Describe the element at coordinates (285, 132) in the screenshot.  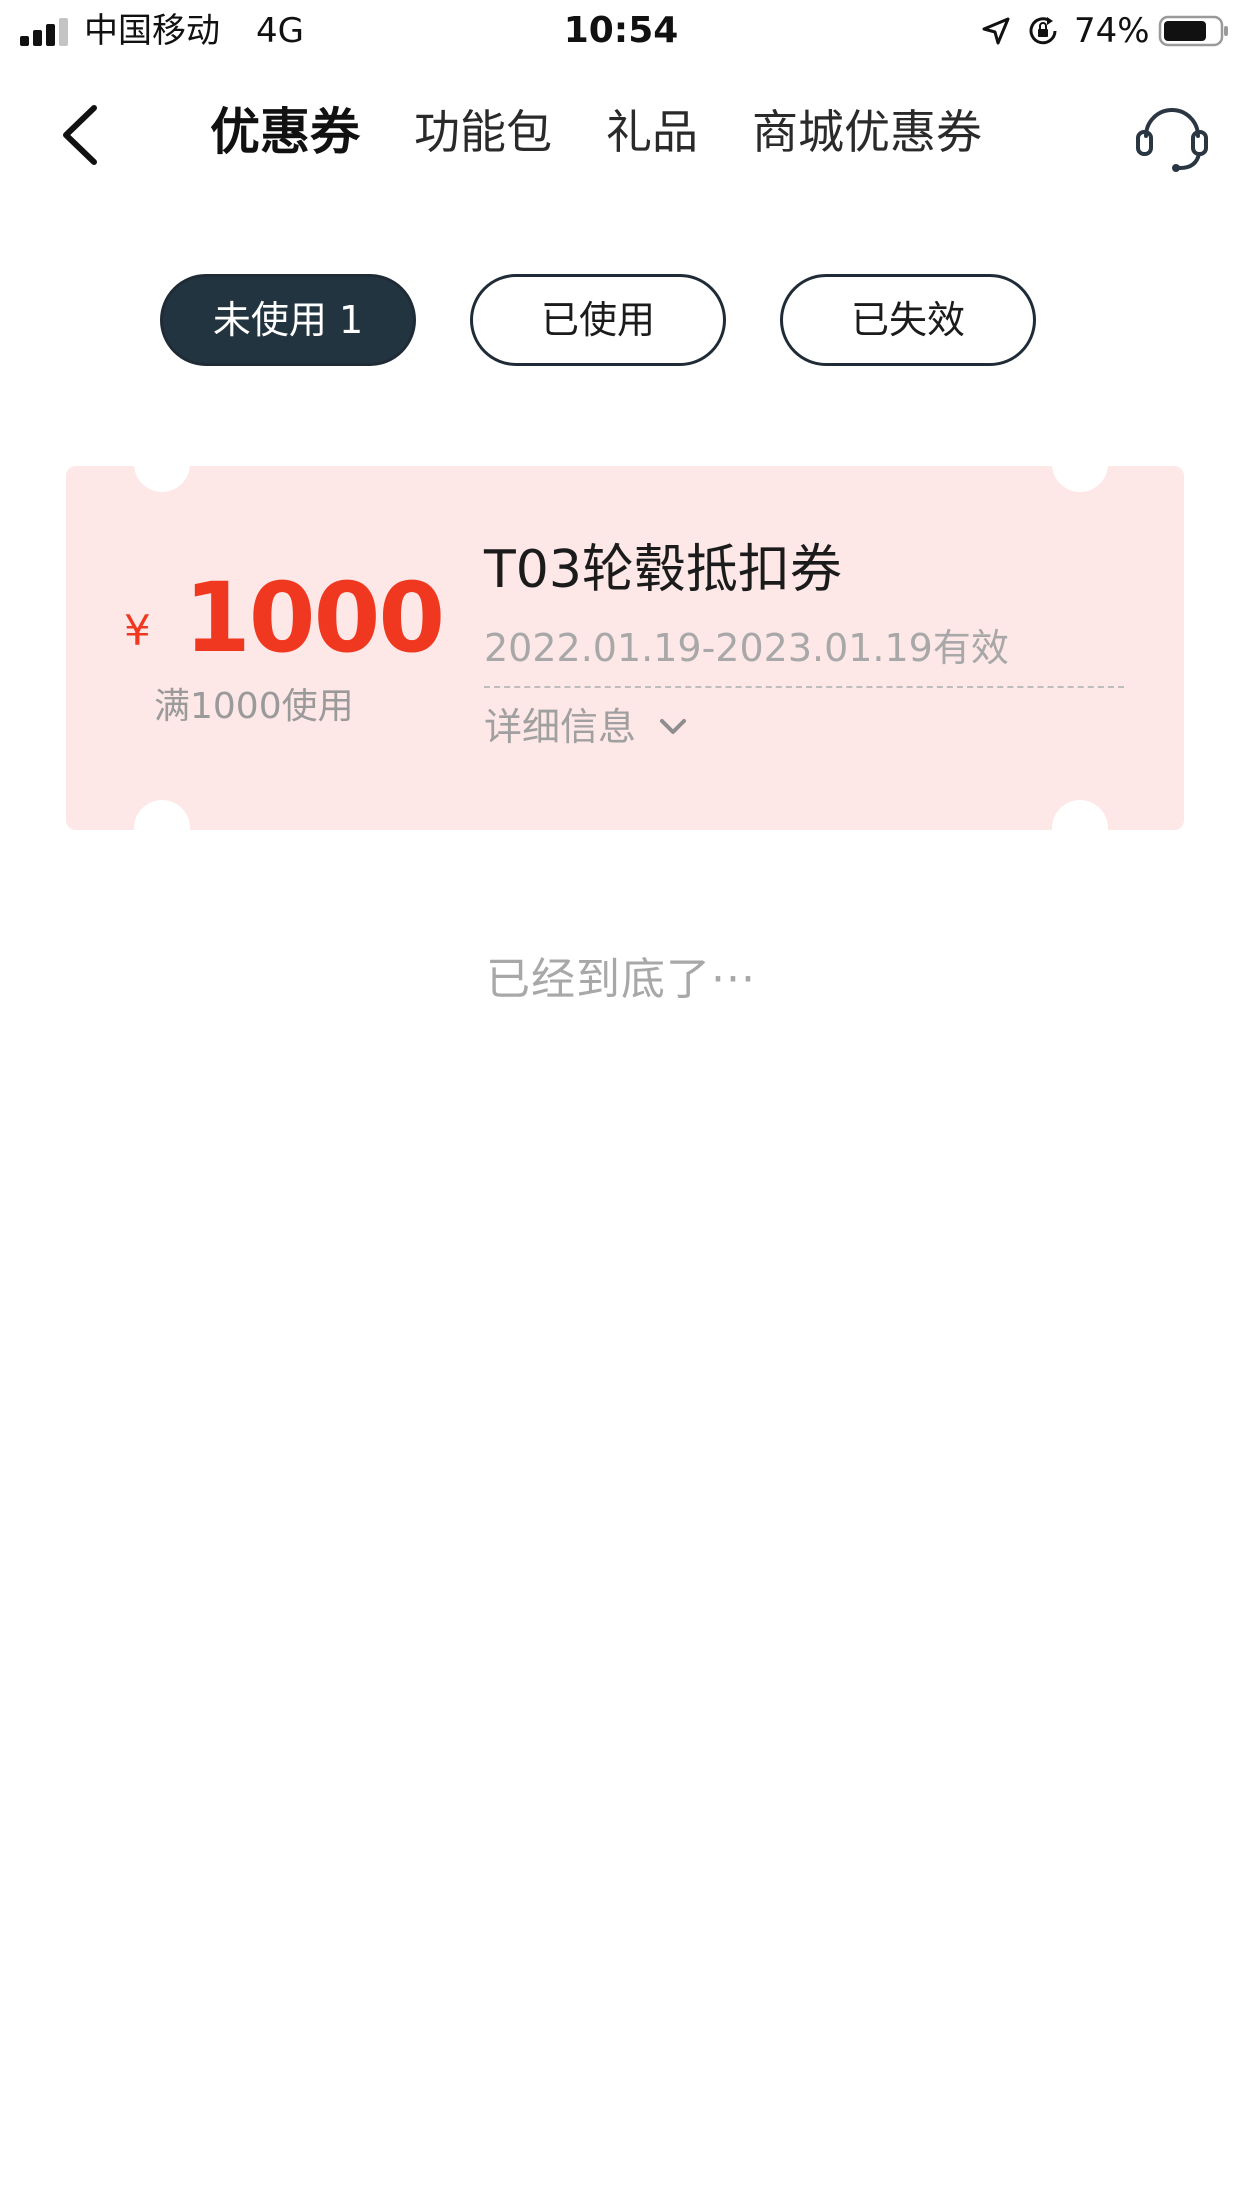
I see `tab-coupons: 优惠券` at that location.